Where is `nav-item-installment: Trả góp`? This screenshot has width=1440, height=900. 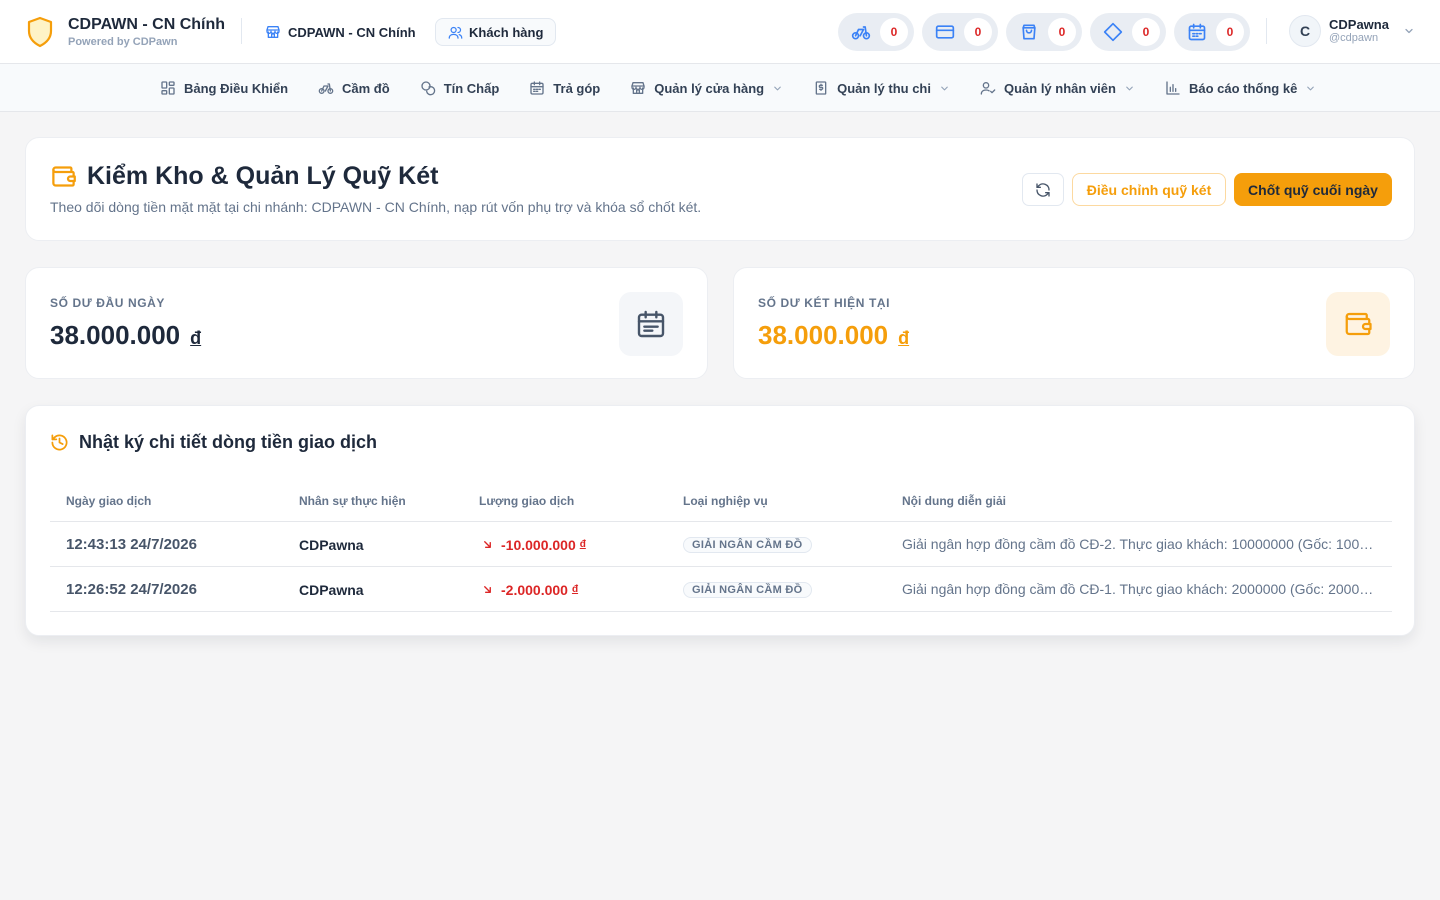
nav-item-installment: Trả góp is located at coordinates (564, 88).